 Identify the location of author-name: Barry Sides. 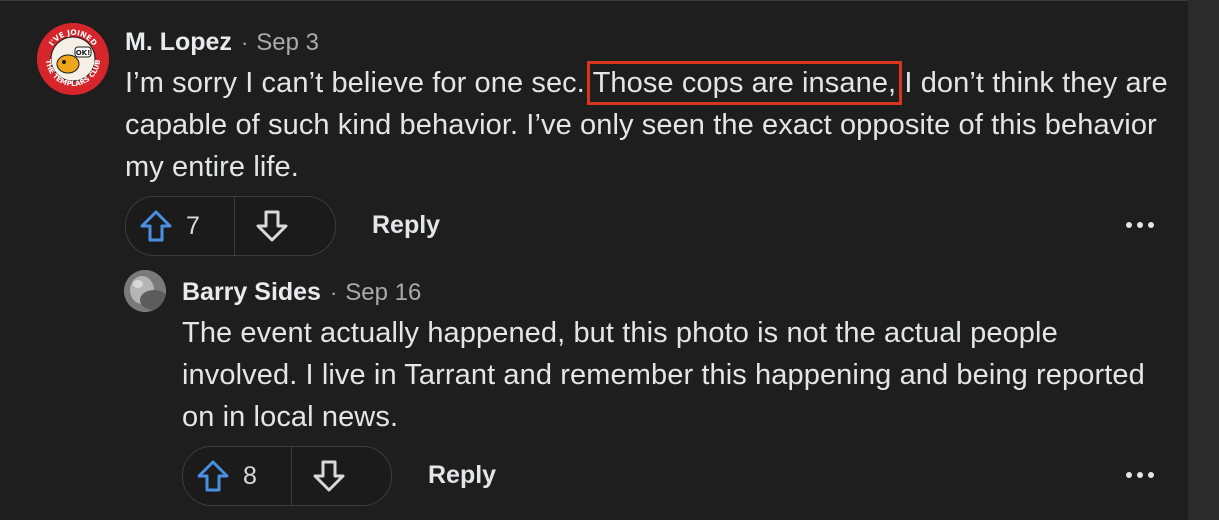
(251, 292).